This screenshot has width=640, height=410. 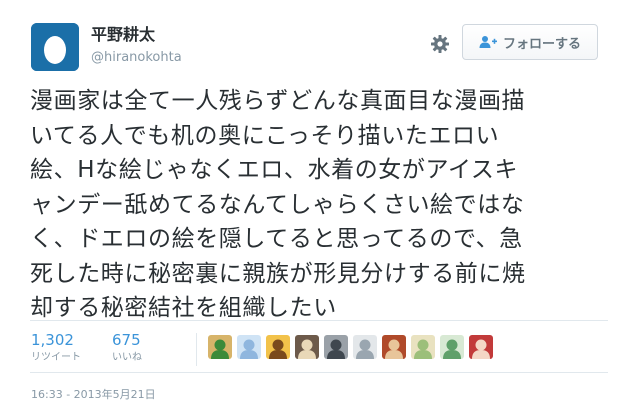 What do you see at coordinates (274, 170) in the screenshot?
I see `tweet-text-line: 絵、Hな絵じゃなくエロ、水着の女がアイスキ` at bounding box center [274, 170].